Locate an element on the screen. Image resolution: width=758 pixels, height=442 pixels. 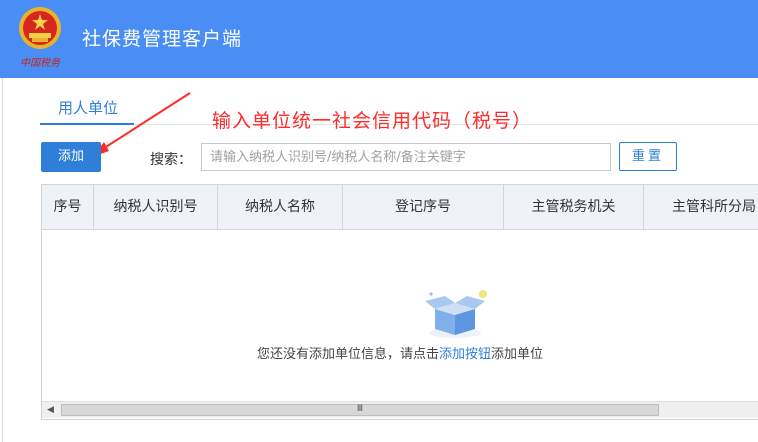
column-header-taxpayer-name: 纳税人名称 is located at coordinates (280, 207).